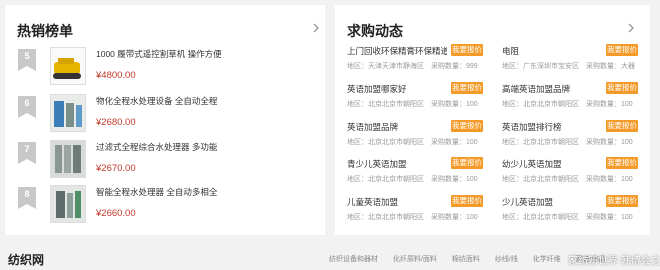 The width and height of the screenshot is (660, 270). What do you see at coordinates (454, 66) in the screenshot?
I see `request-quantity: 采购数量：999` at bounding box center [454, 66].